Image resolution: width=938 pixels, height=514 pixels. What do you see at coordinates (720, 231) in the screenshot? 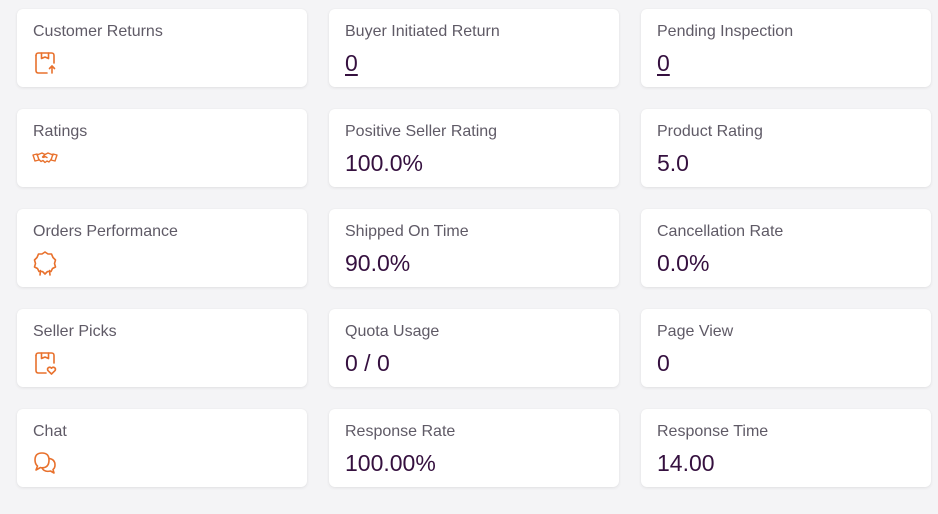
I see `cancellation-rate-label: Cancellation Rate` at bounding box center [720, 231].